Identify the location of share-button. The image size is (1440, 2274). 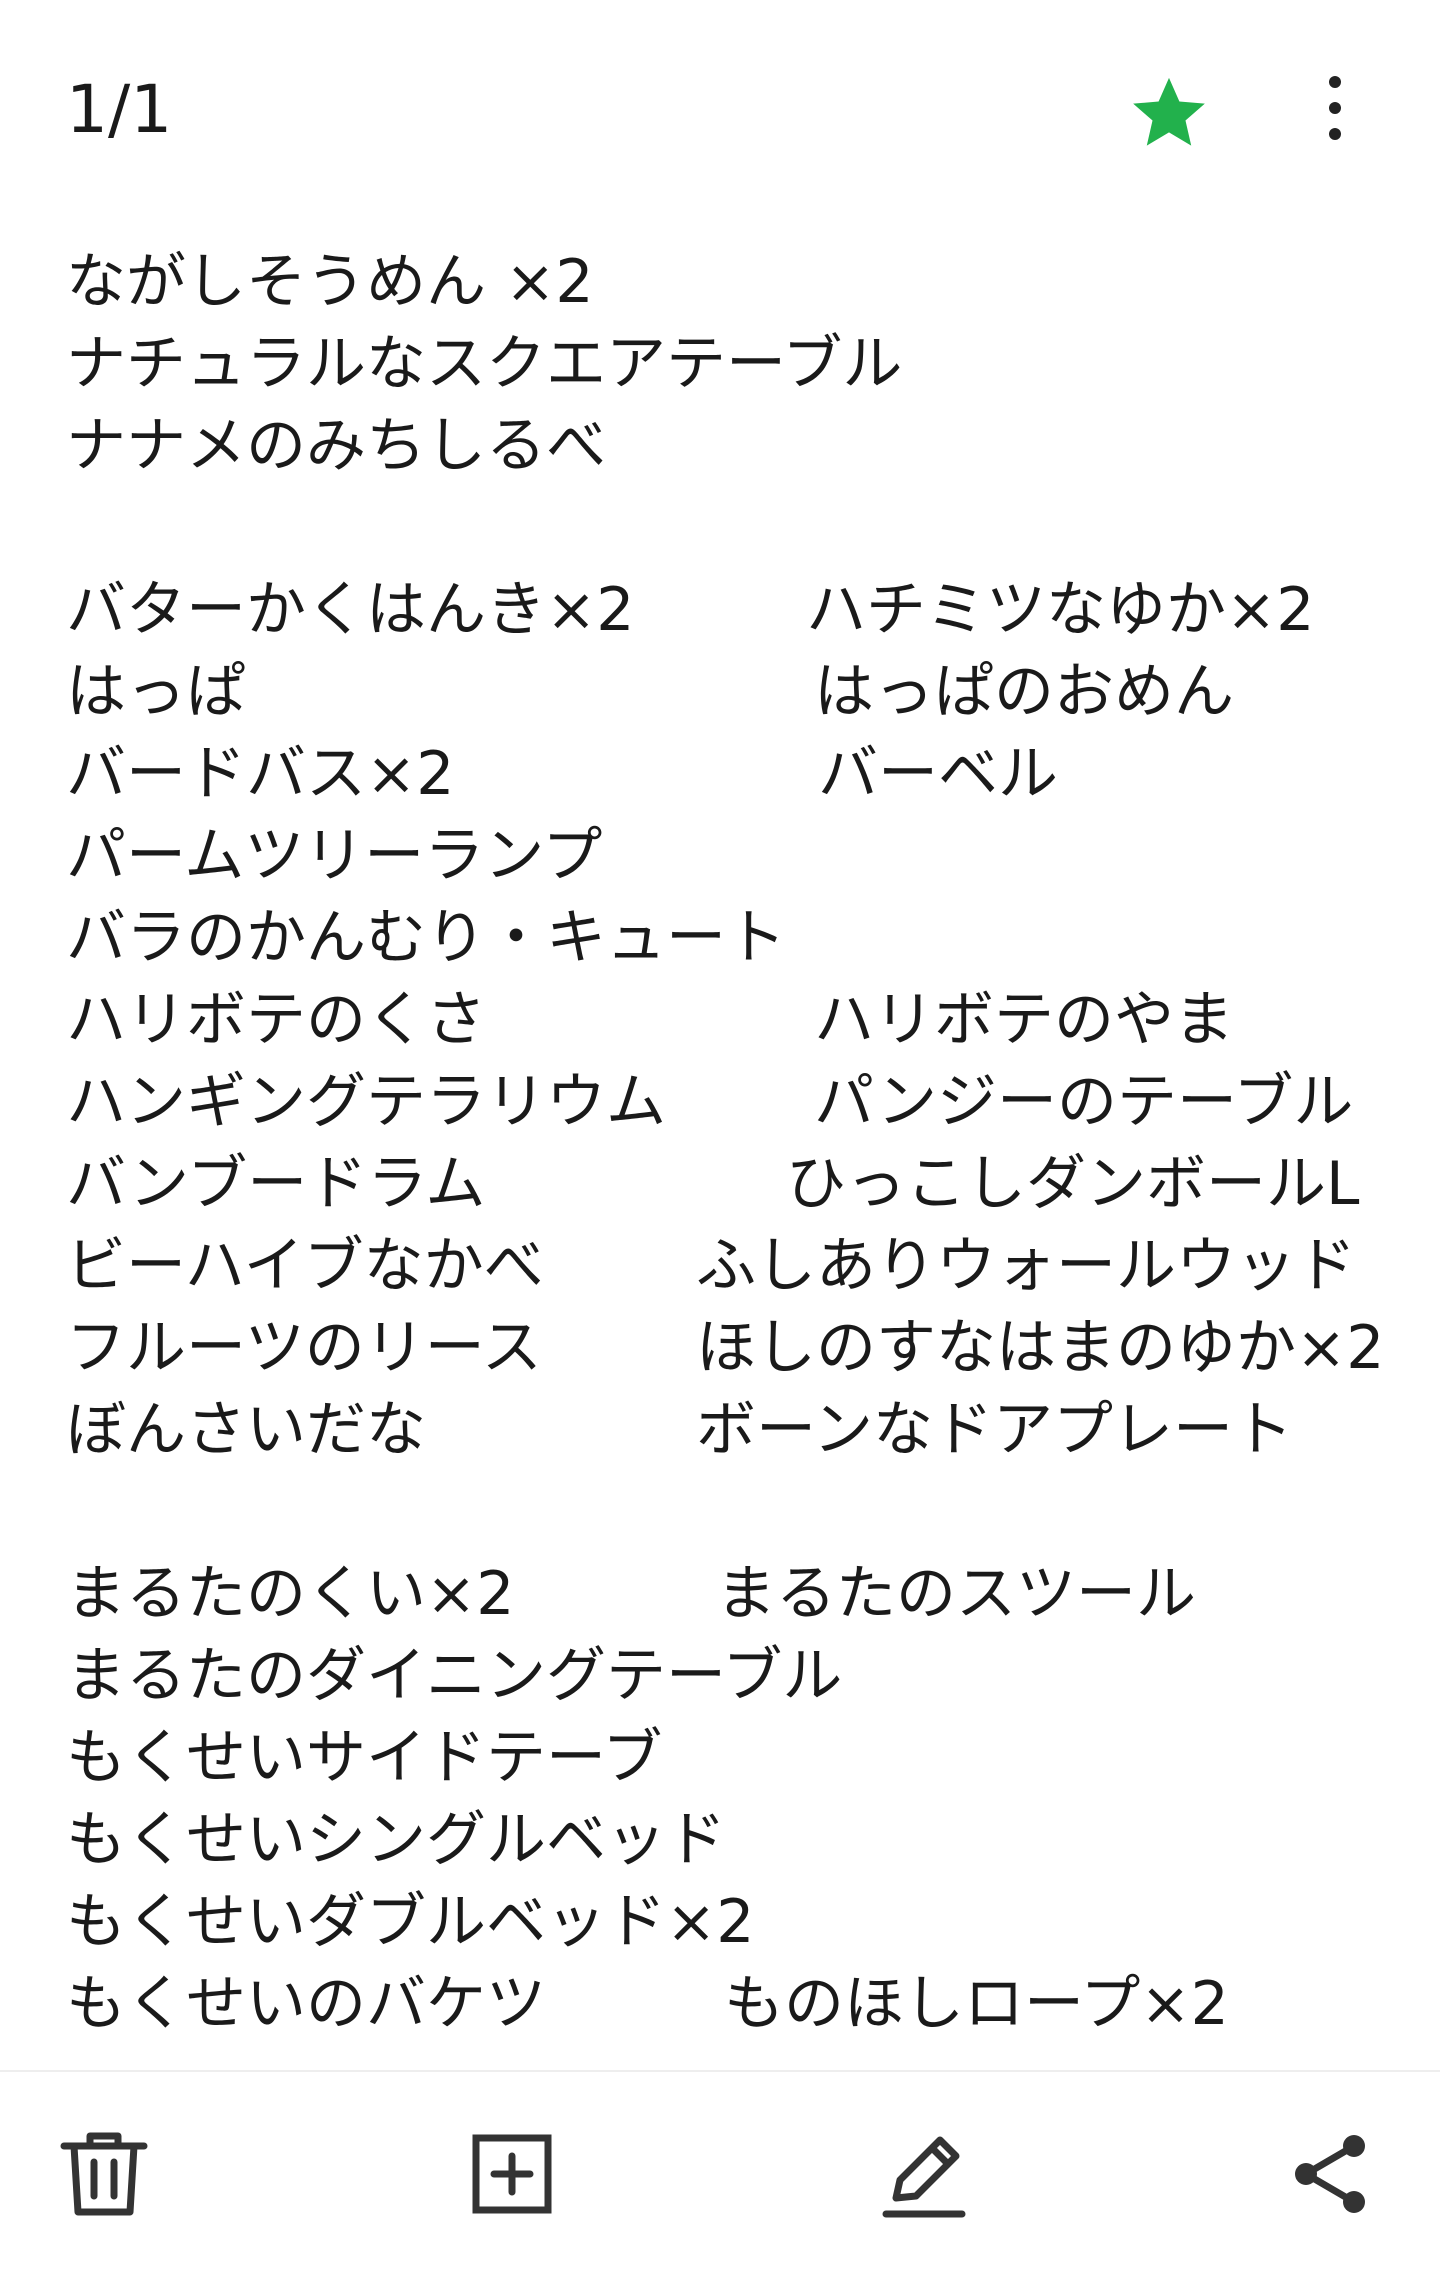
(1330, 2174).